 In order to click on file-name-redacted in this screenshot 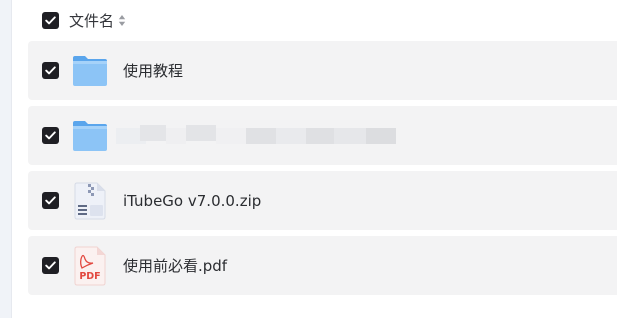, I will do `click(266, 135)`.